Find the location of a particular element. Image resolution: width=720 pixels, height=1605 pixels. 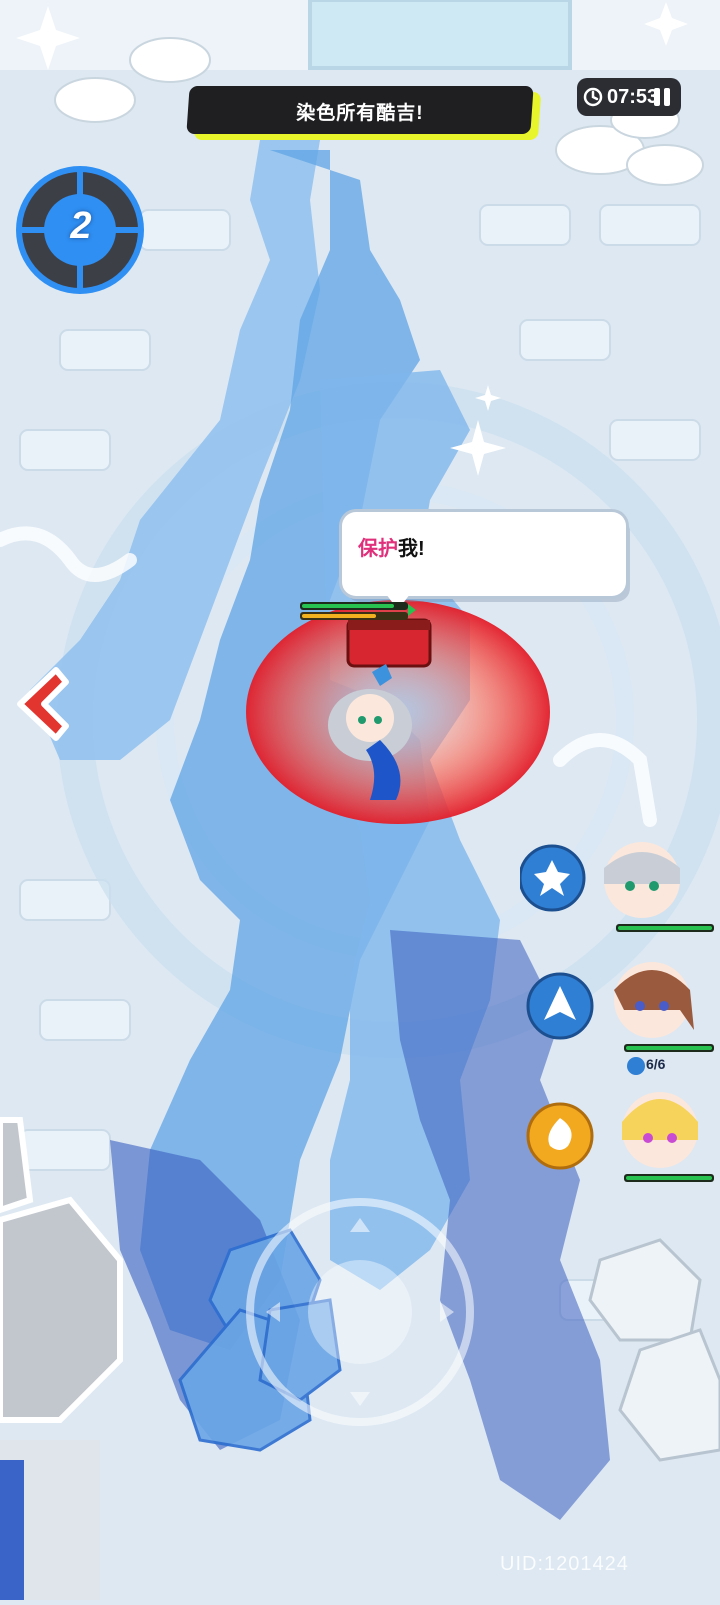

pause-icon is located at coordinates (662, 97).